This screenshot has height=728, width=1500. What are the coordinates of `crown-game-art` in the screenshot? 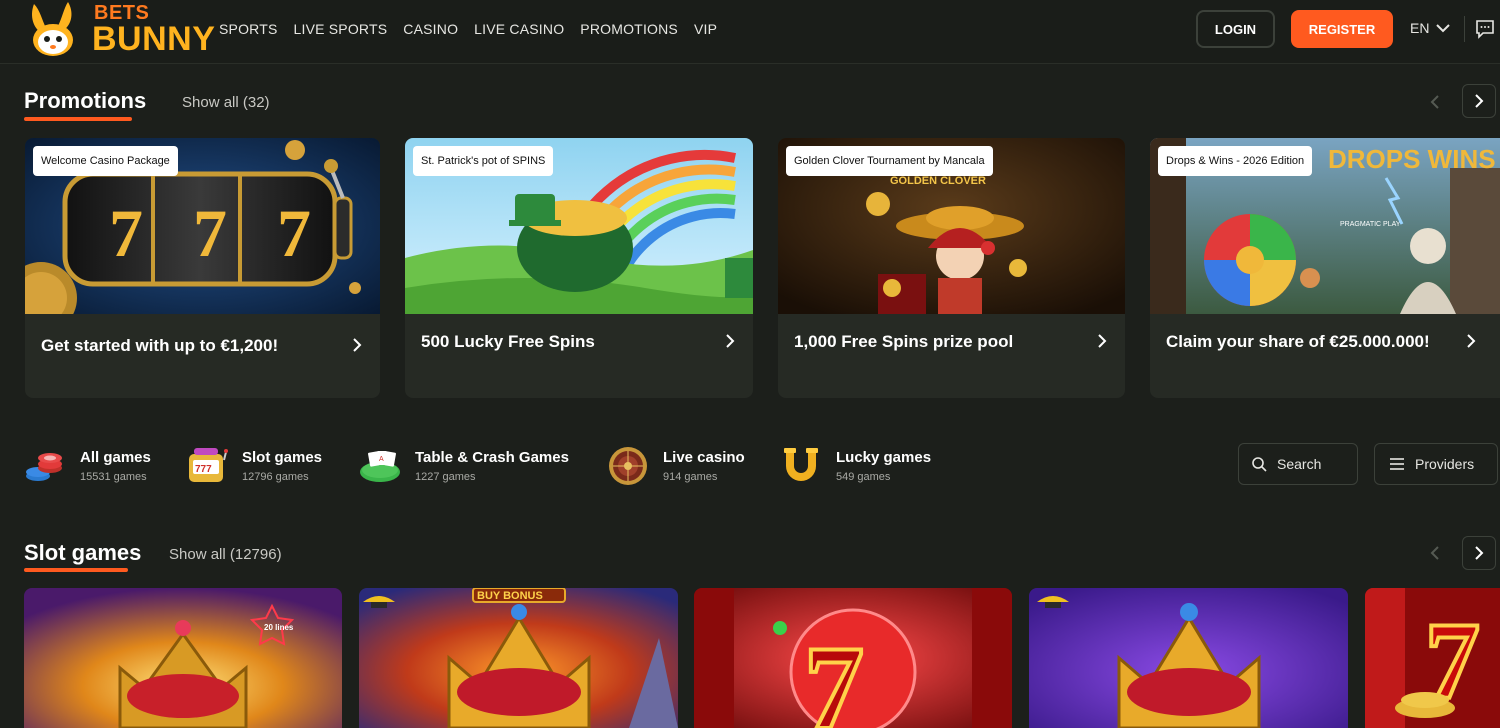 It's located at (1188, 658).